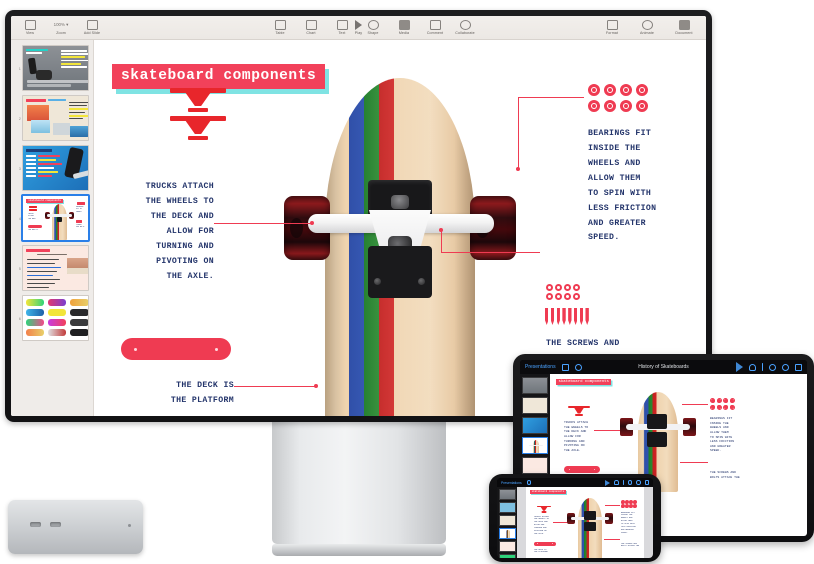  I want to click on toolbar-chart-button: Chart, so click(311, 27).